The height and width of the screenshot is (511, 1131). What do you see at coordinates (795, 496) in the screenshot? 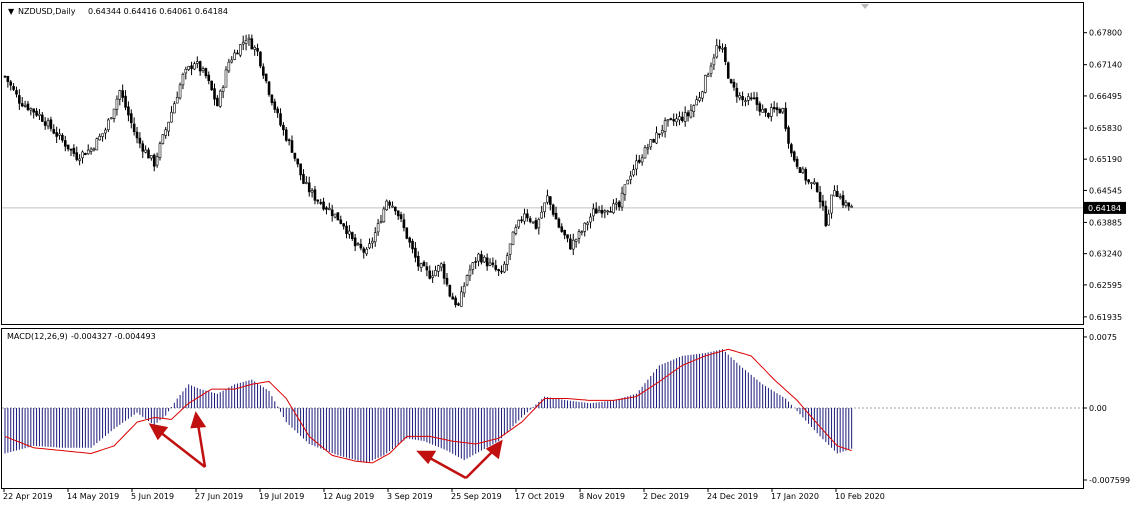
I see `time-tick-label: 17 Jan 2020` at bounding box center [795, 496].